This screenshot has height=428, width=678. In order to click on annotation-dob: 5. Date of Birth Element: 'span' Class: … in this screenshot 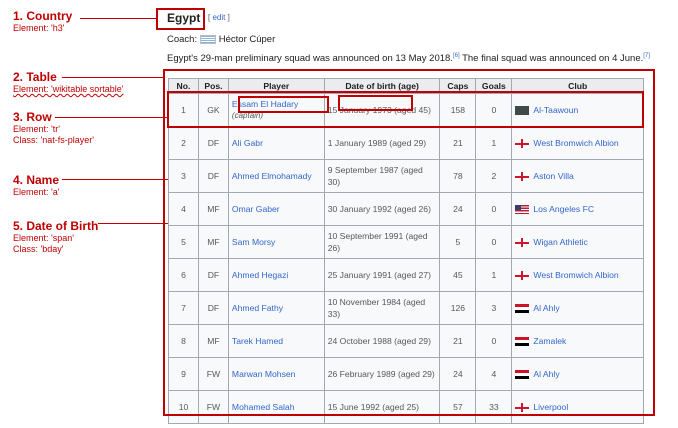, I will do `click(55, 237)`.